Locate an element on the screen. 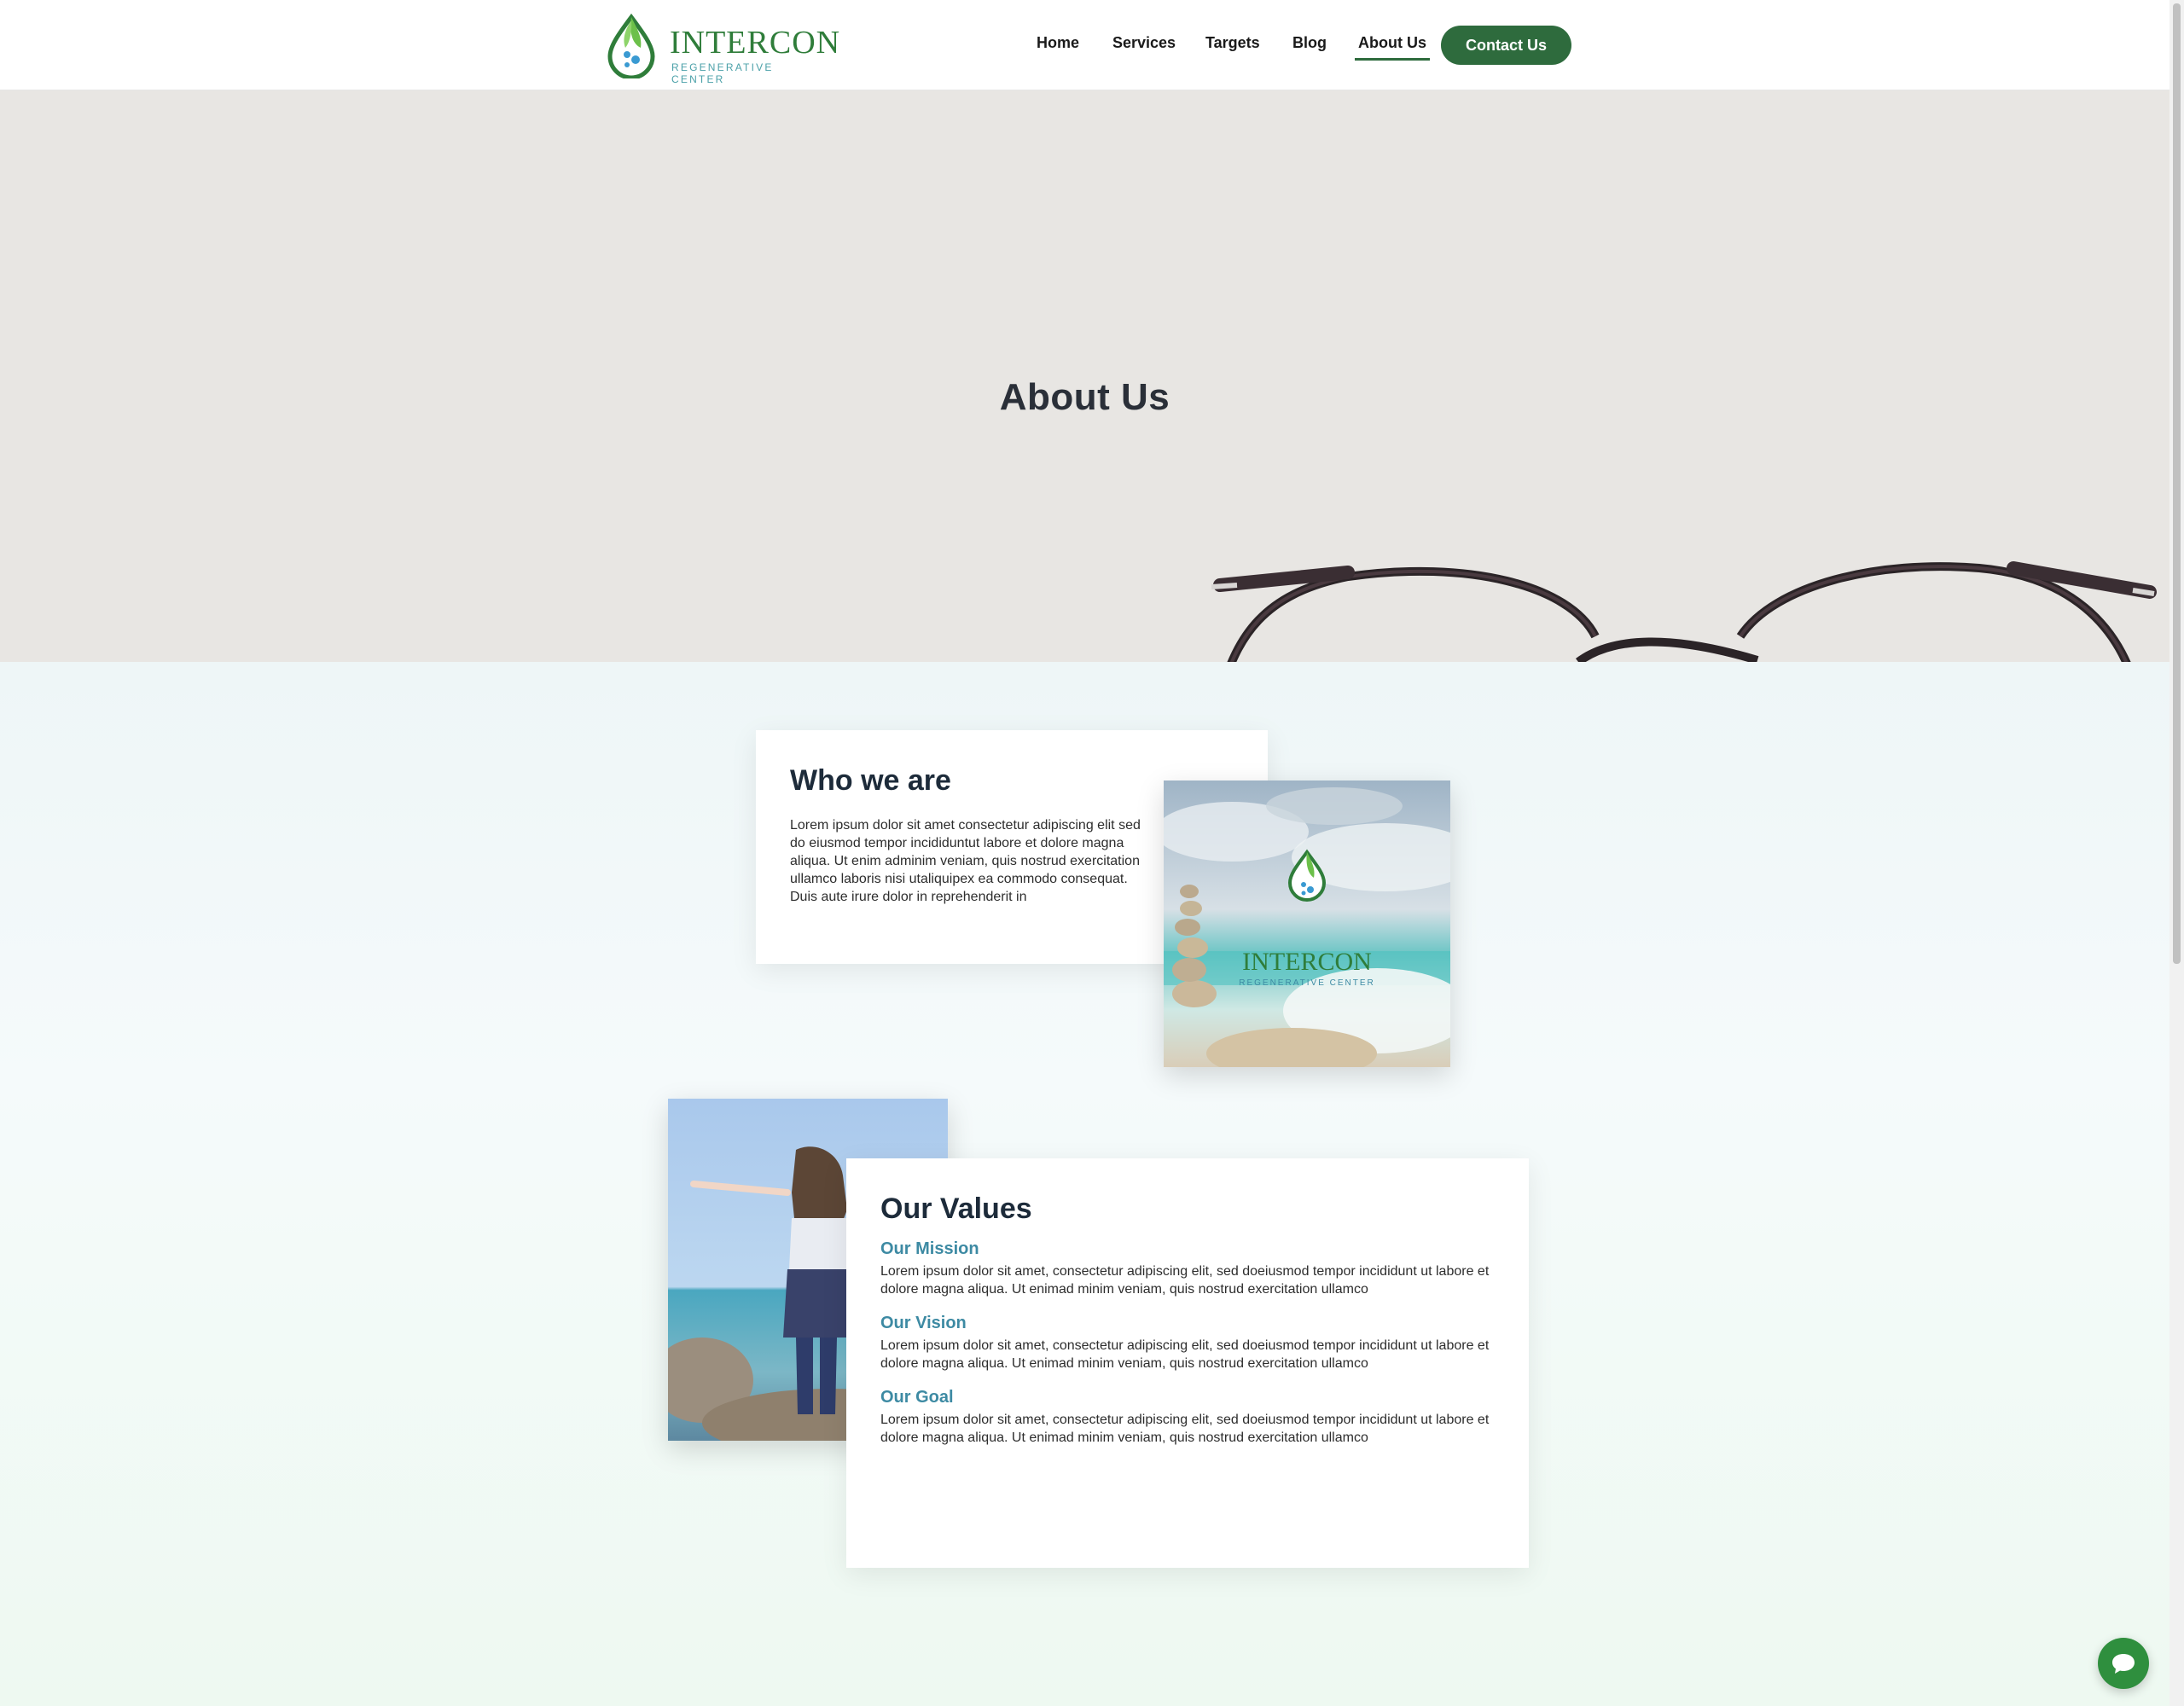 Image resolution: width=2184 pixels, height=1706 pixels. image-logo-tagline: REGENERATIVE CENTER is located at coordinates (1307, 983).